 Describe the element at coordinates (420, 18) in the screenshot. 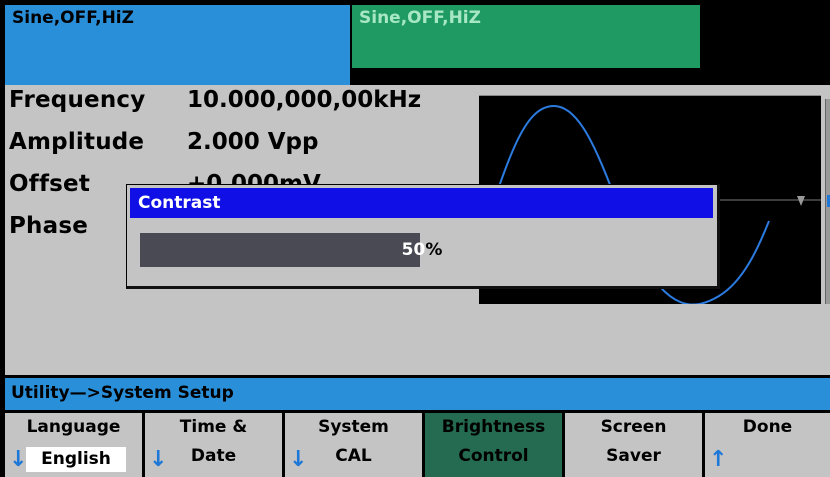

I see `channel-tab-2-label: Sine,OFF,HiZ` at that location.